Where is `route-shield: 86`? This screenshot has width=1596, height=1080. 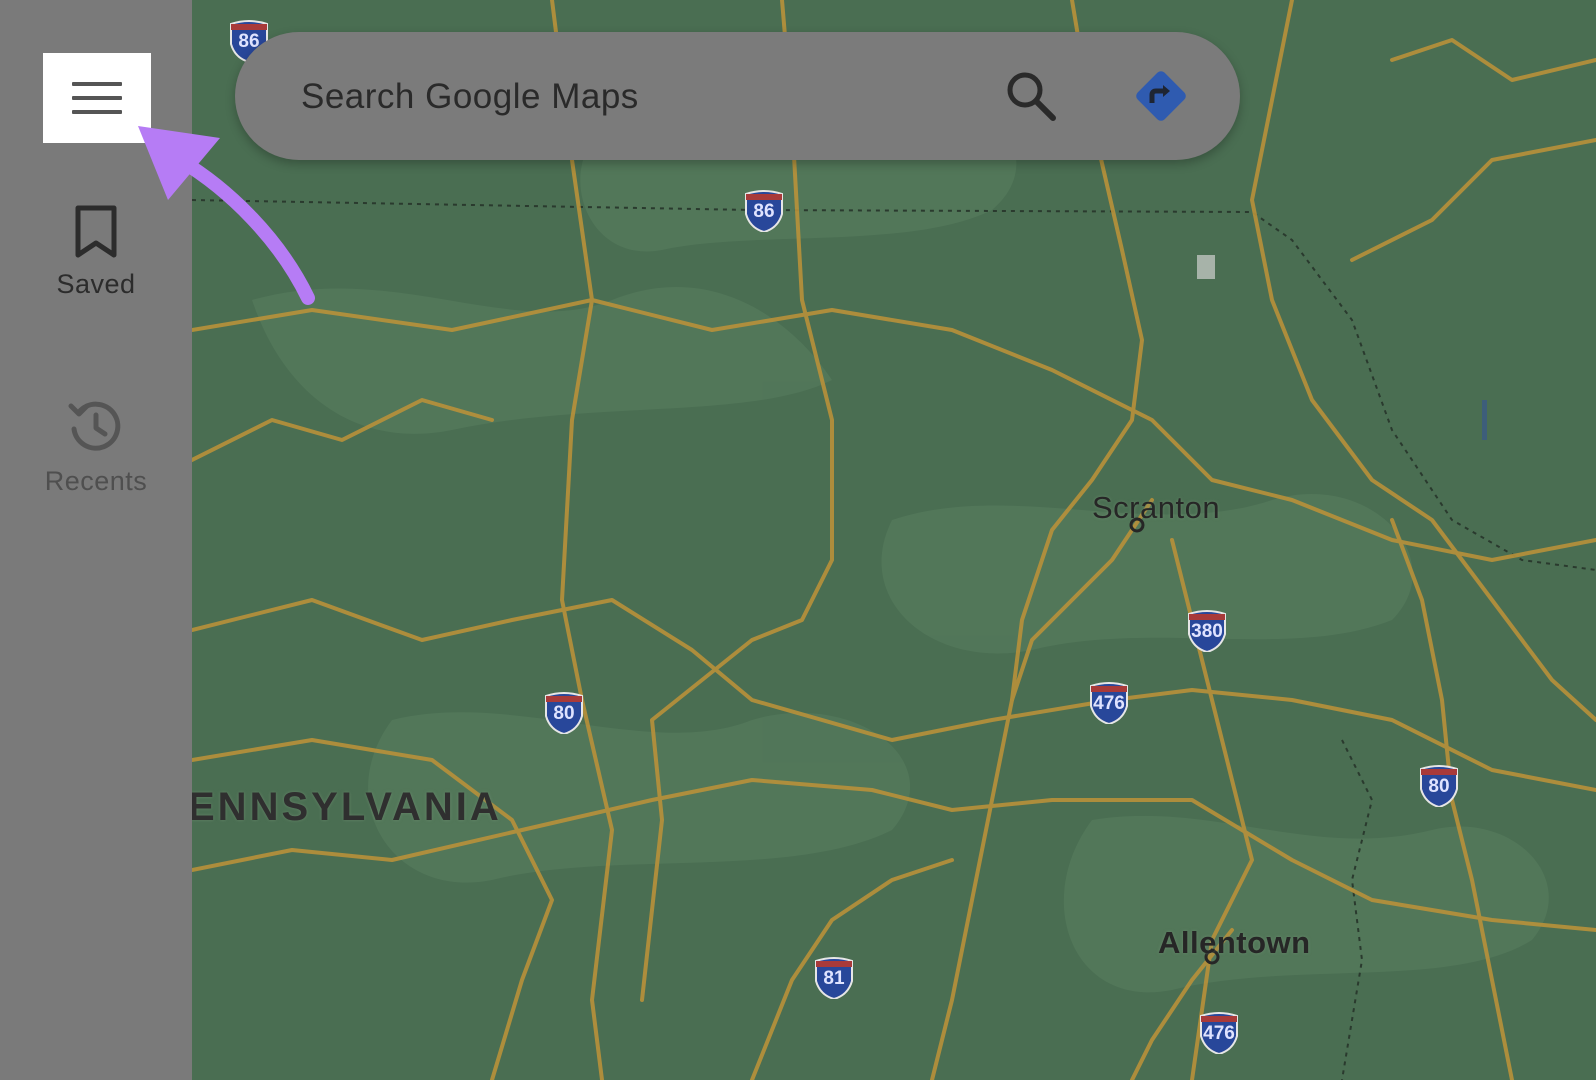 route-shield: 86 is located at coordinates (764, 210).